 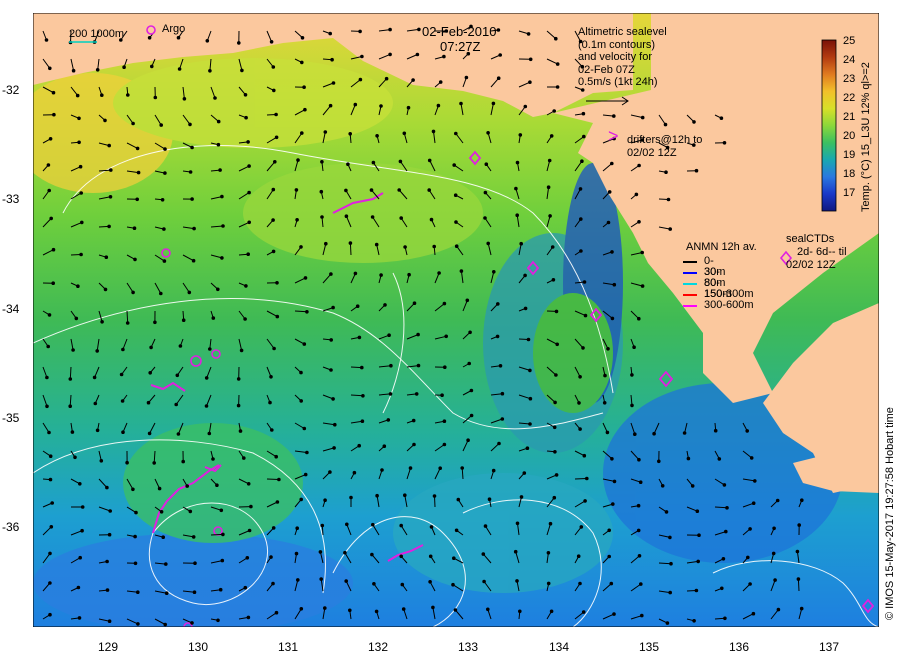 What do you see at coordinates (849, 98) in the screenshot?
I see `colorbar-tick: 22` at bounding box center [849, 98].